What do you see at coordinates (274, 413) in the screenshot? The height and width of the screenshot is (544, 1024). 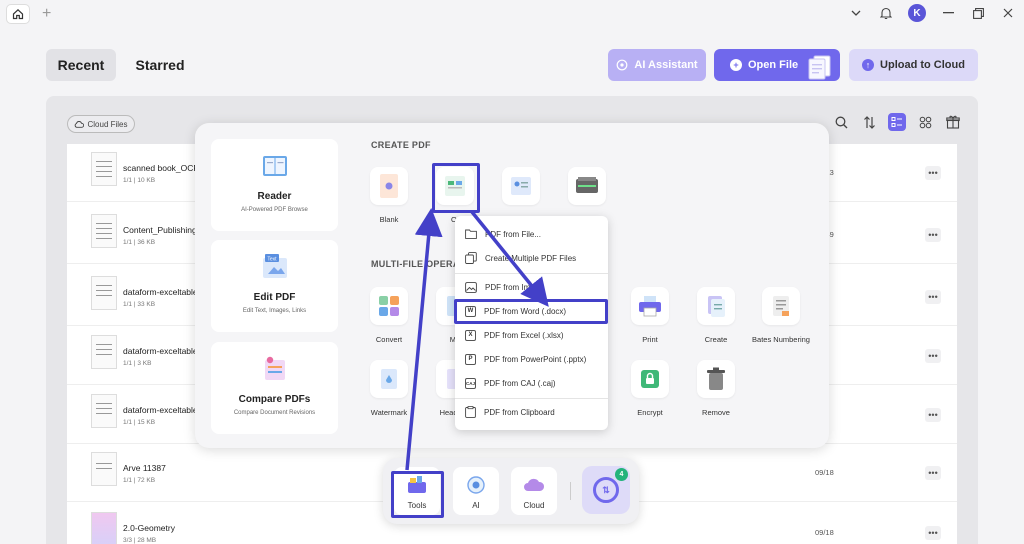 I see `mode-subtitle: Compare Document Revisions` at bounding box center [274, 413].